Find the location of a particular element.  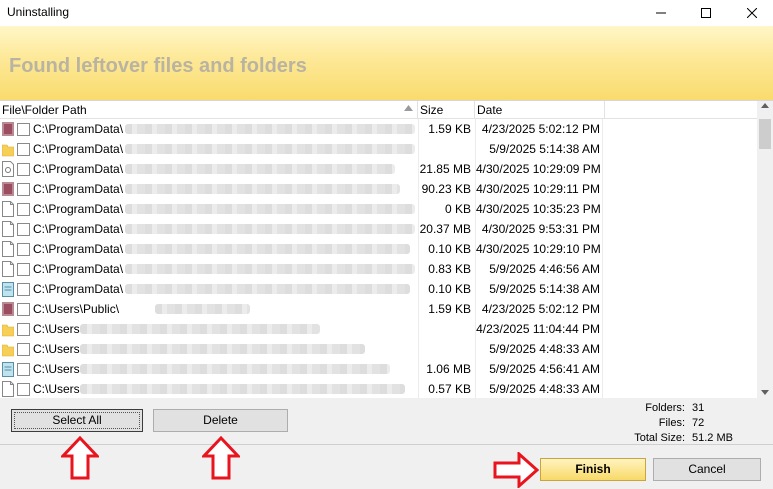

minimize-icon is located at coordinates (661, 13).